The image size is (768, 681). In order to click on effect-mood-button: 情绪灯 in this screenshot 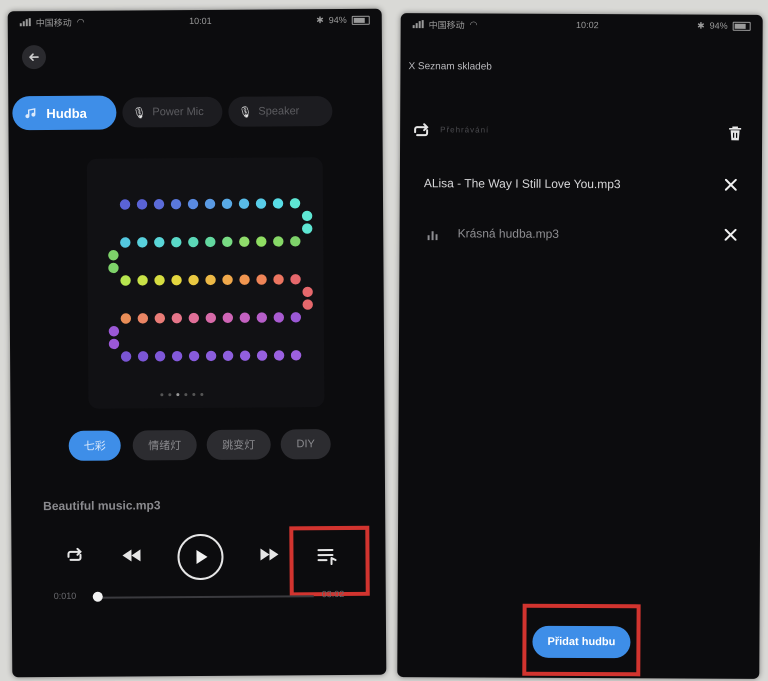, I will do `click(164, 445)`.